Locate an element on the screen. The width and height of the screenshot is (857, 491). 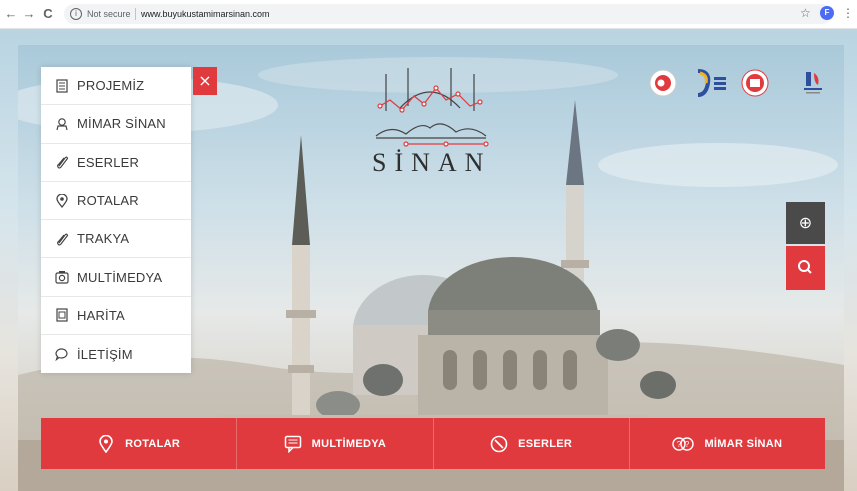
menu-item-mimar-sinan: MİMAR SİNAN is located at coordinates (116, 124).